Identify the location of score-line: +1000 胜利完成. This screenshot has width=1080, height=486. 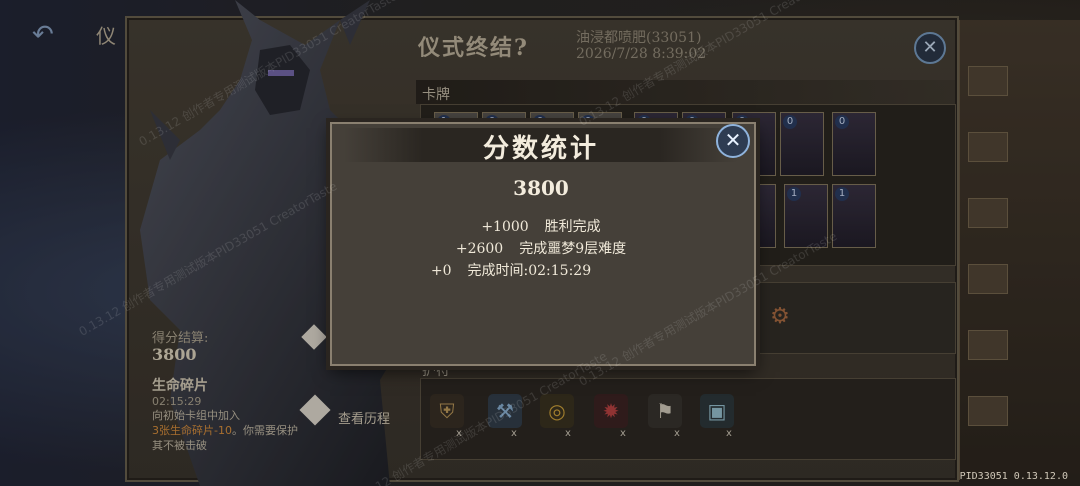
(541, 226).